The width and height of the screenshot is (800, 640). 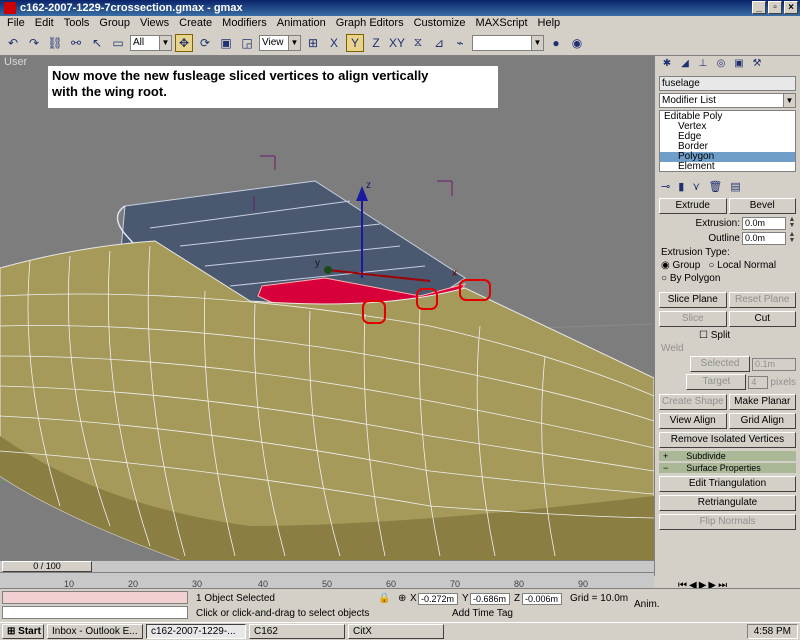 I want to click on show-end-result-icon: ▮, so click(x=681, y=186).